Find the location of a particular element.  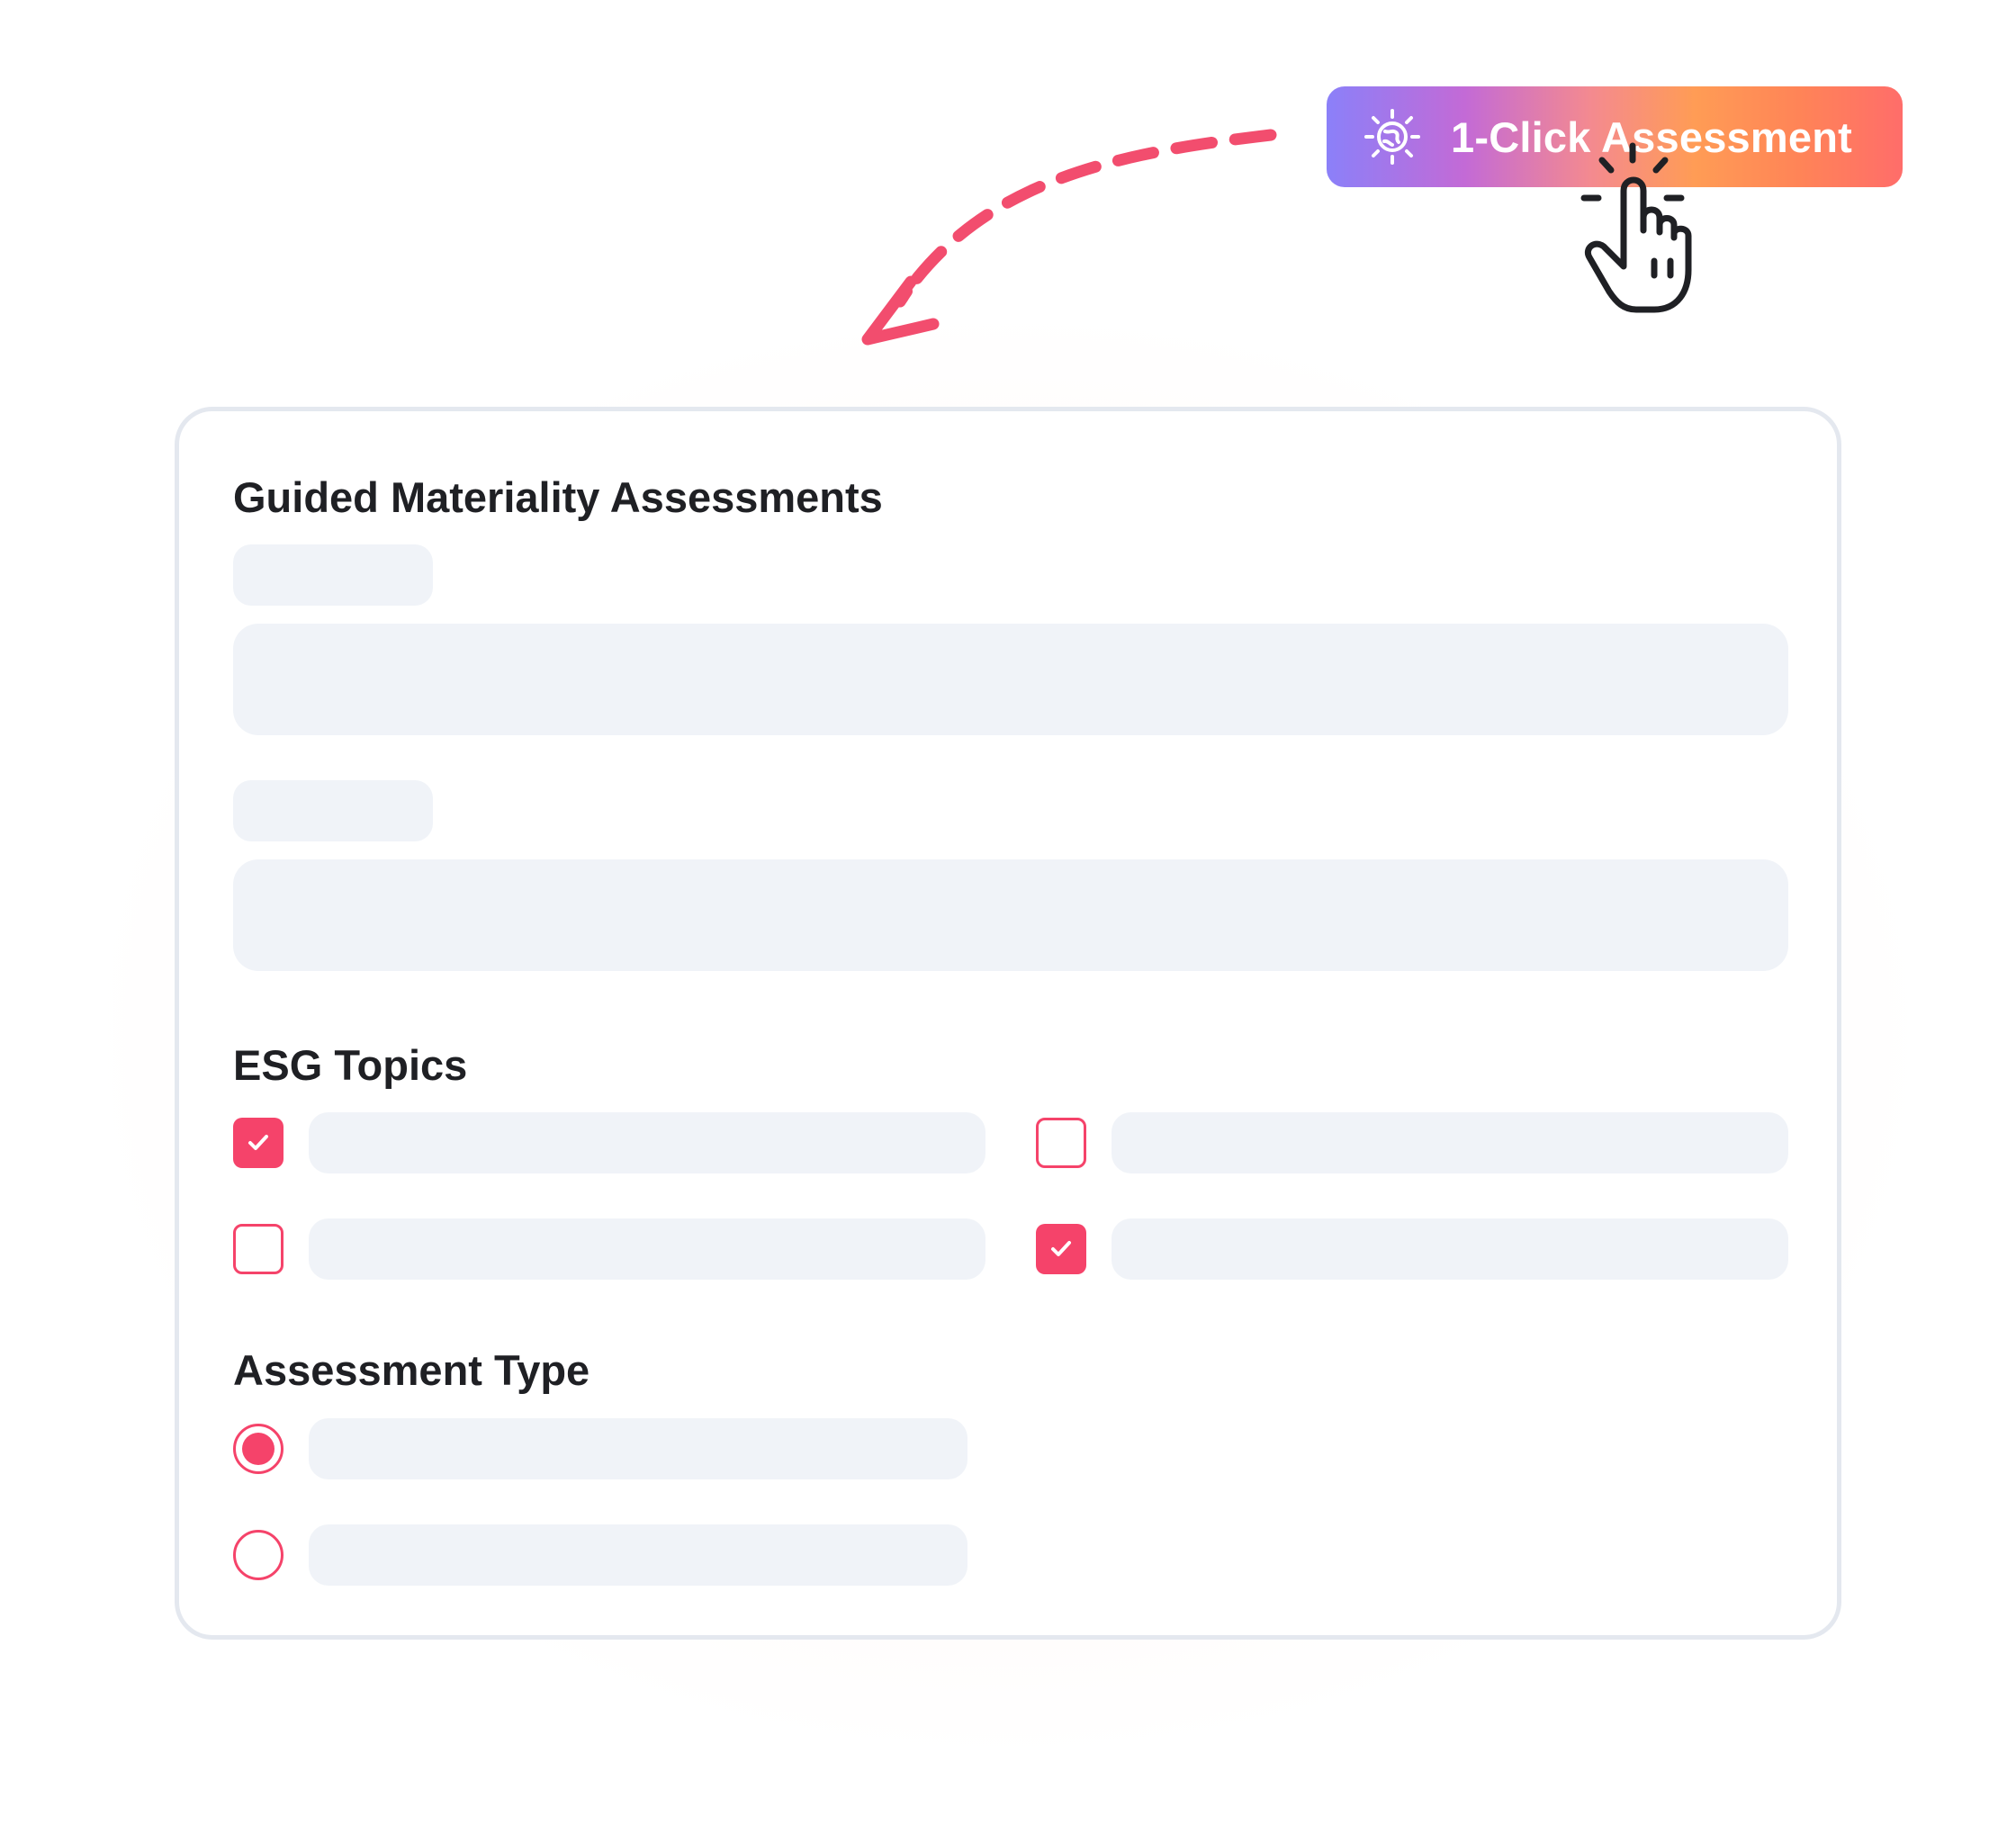

sparkle-globe-icon is located at coordinates (1392, 137).